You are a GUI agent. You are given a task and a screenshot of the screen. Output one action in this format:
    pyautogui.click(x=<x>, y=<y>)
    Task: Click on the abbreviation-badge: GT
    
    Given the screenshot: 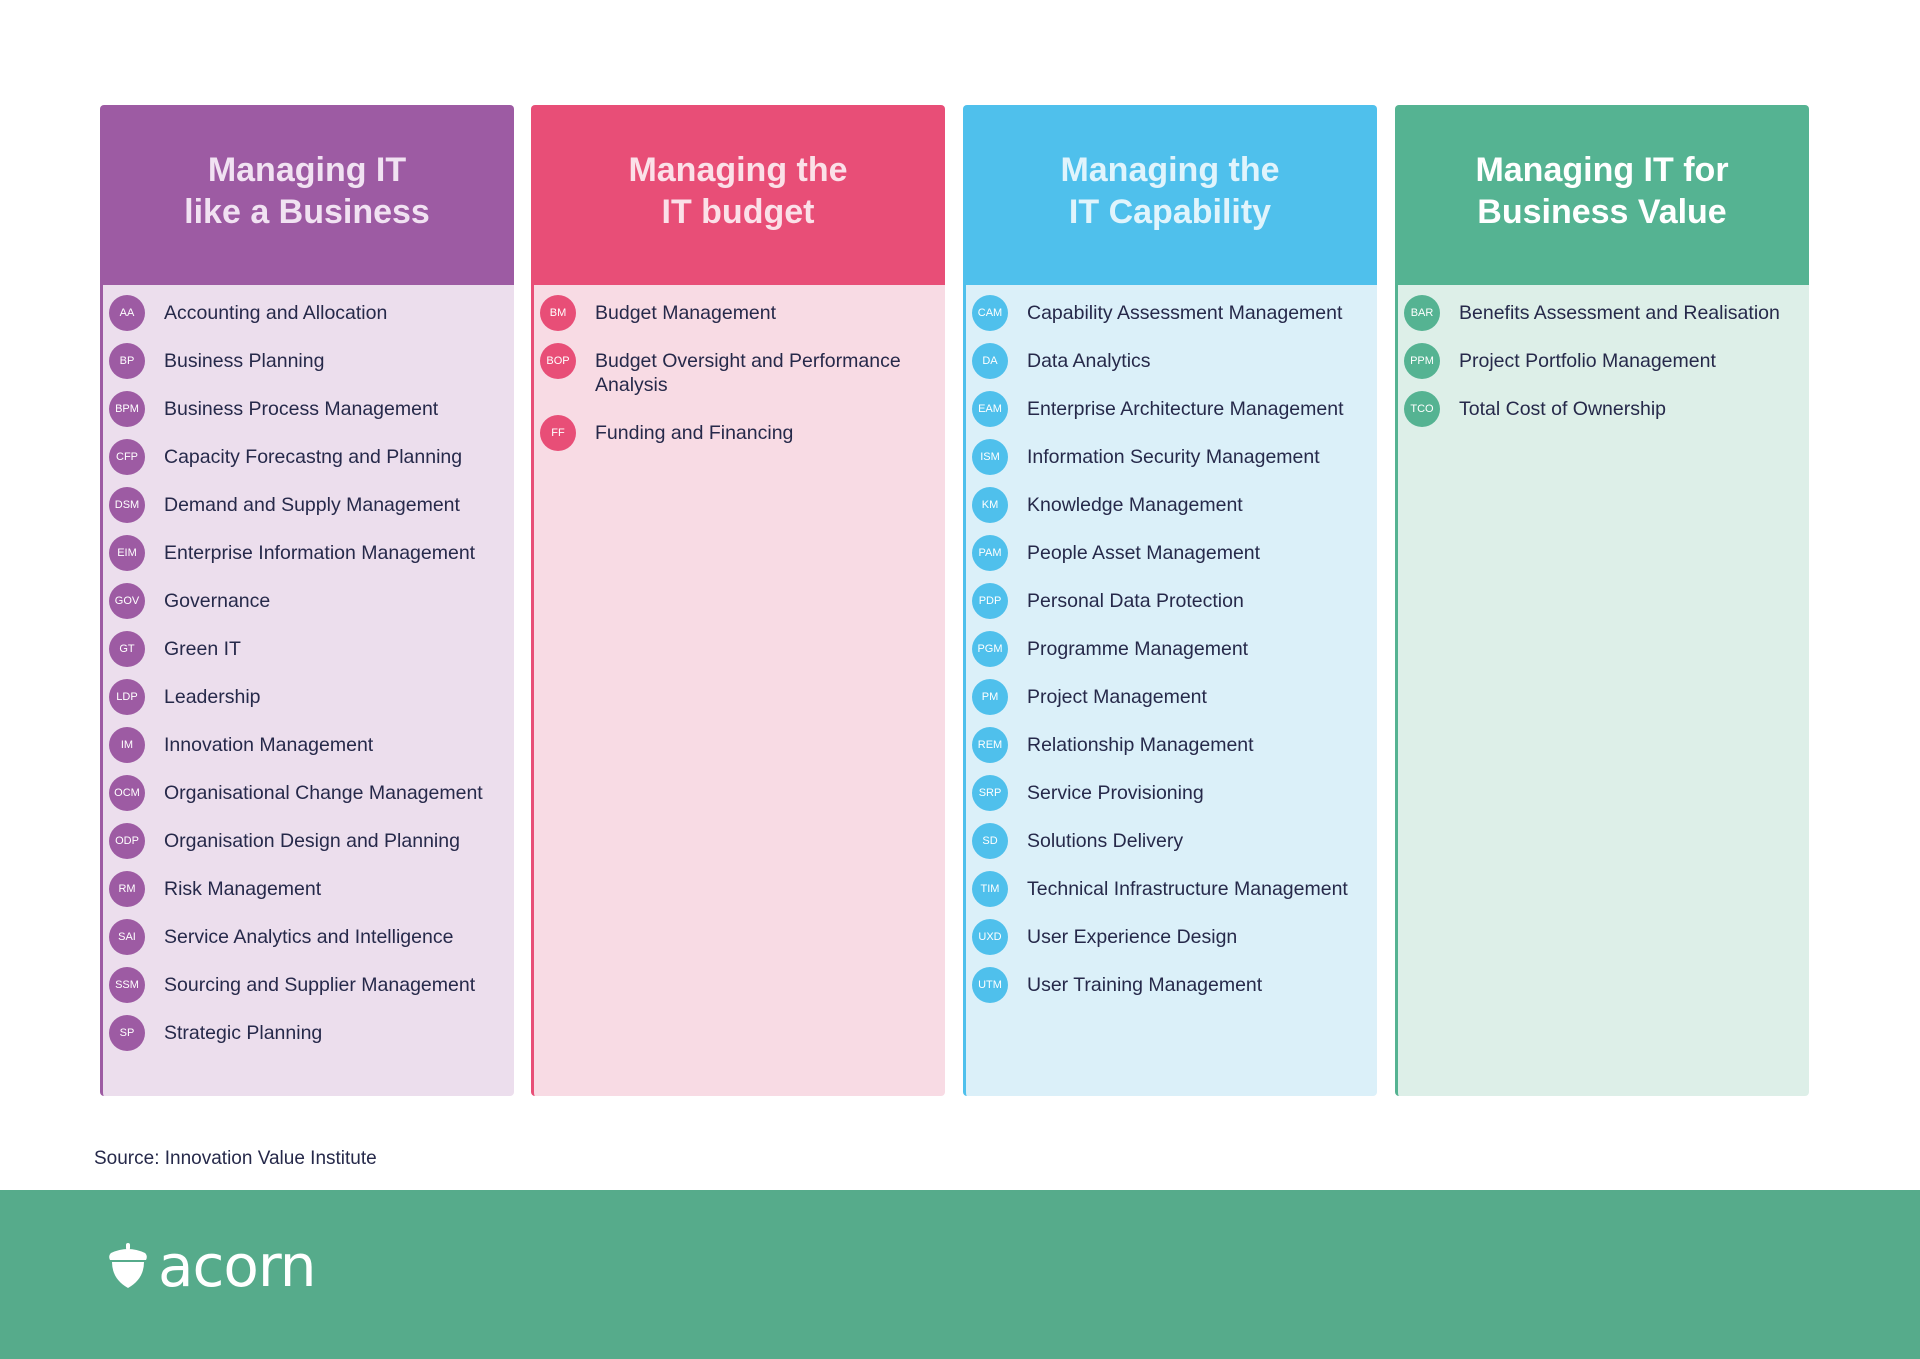 What is the action you would take?
    pyautogui.click(x=127, y=649)
    